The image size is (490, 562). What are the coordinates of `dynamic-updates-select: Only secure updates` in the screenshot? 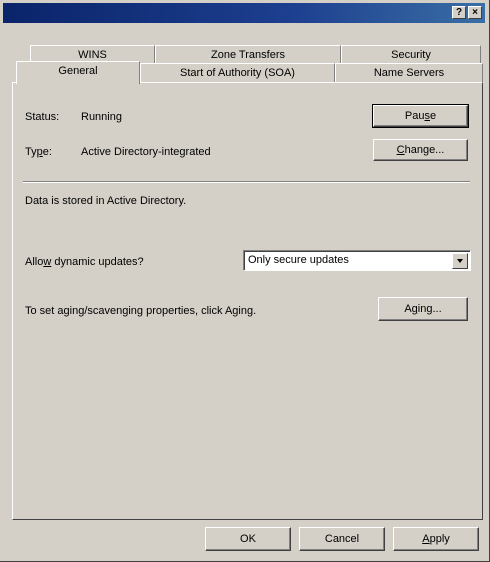 It's located at (357, 260).